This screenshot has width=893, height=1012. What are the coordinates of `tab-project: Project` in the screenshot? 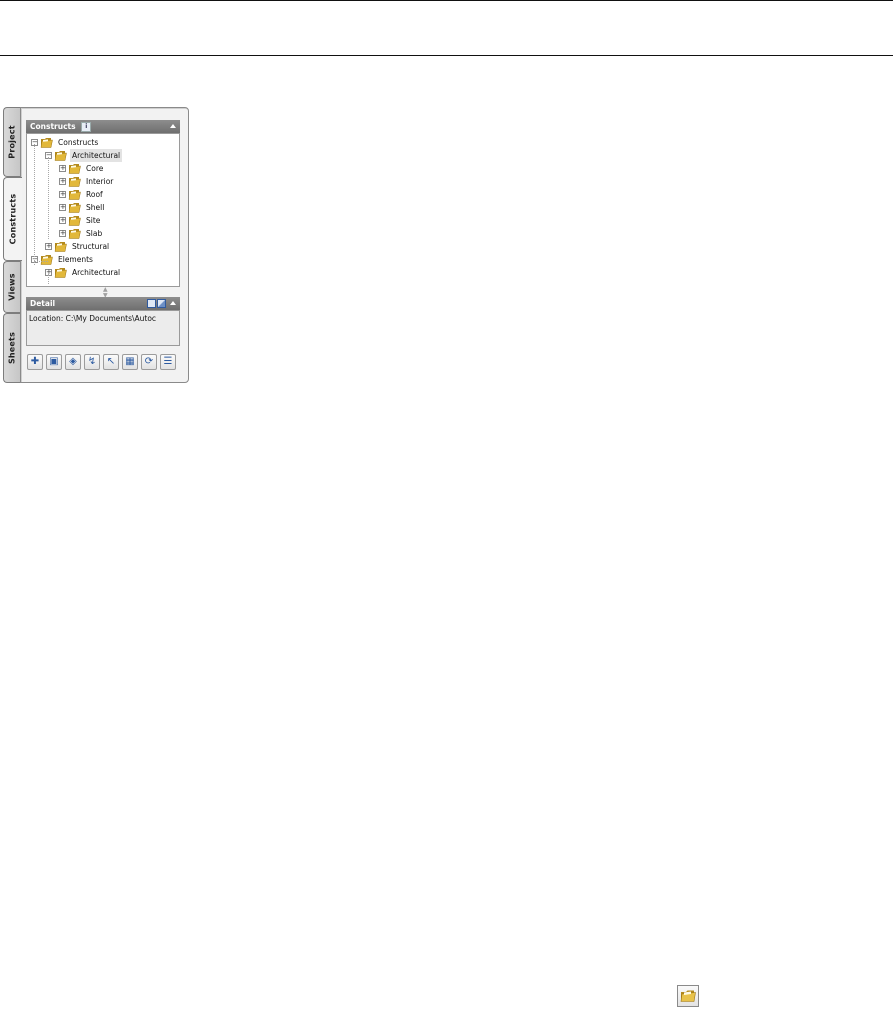 It's located at (11, 142).